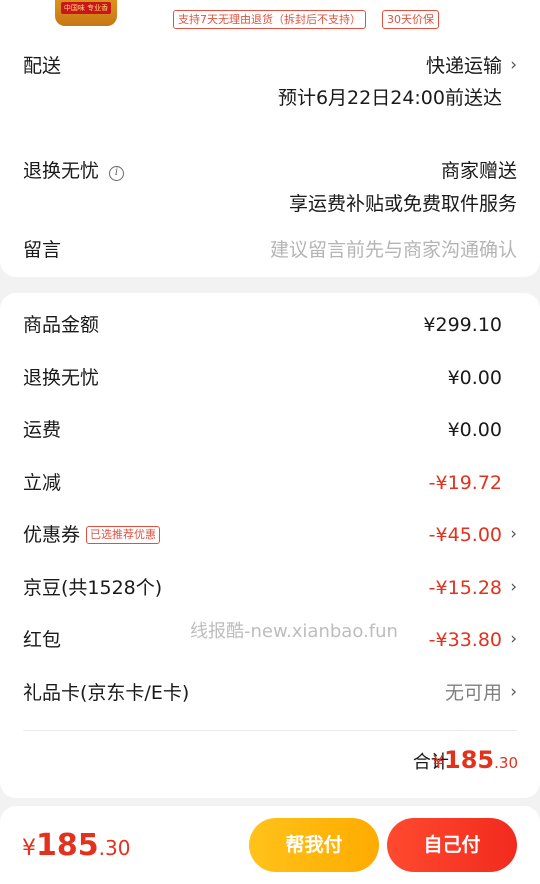 This screenshot has width=540, height=884. I want to click on returns-label: 退换无忧 i, so click(74, 171).